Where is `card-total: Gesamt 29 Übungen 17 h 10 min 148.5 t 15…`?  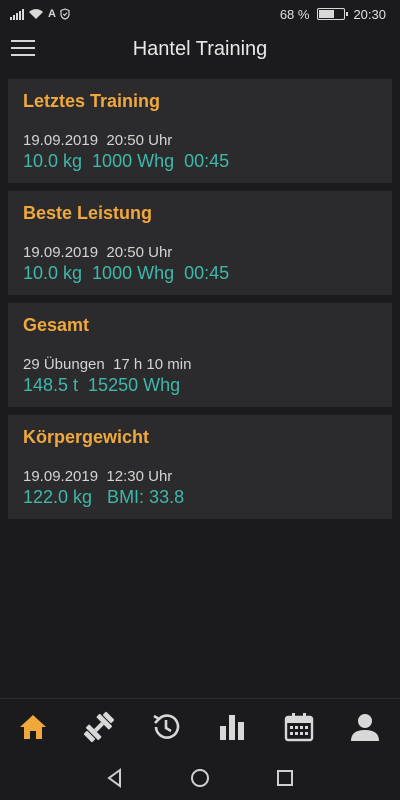 card-total: Gesamt 29 Übungen 17 h 10 min 148.5 t 15… is located at coordinates (200, 355).